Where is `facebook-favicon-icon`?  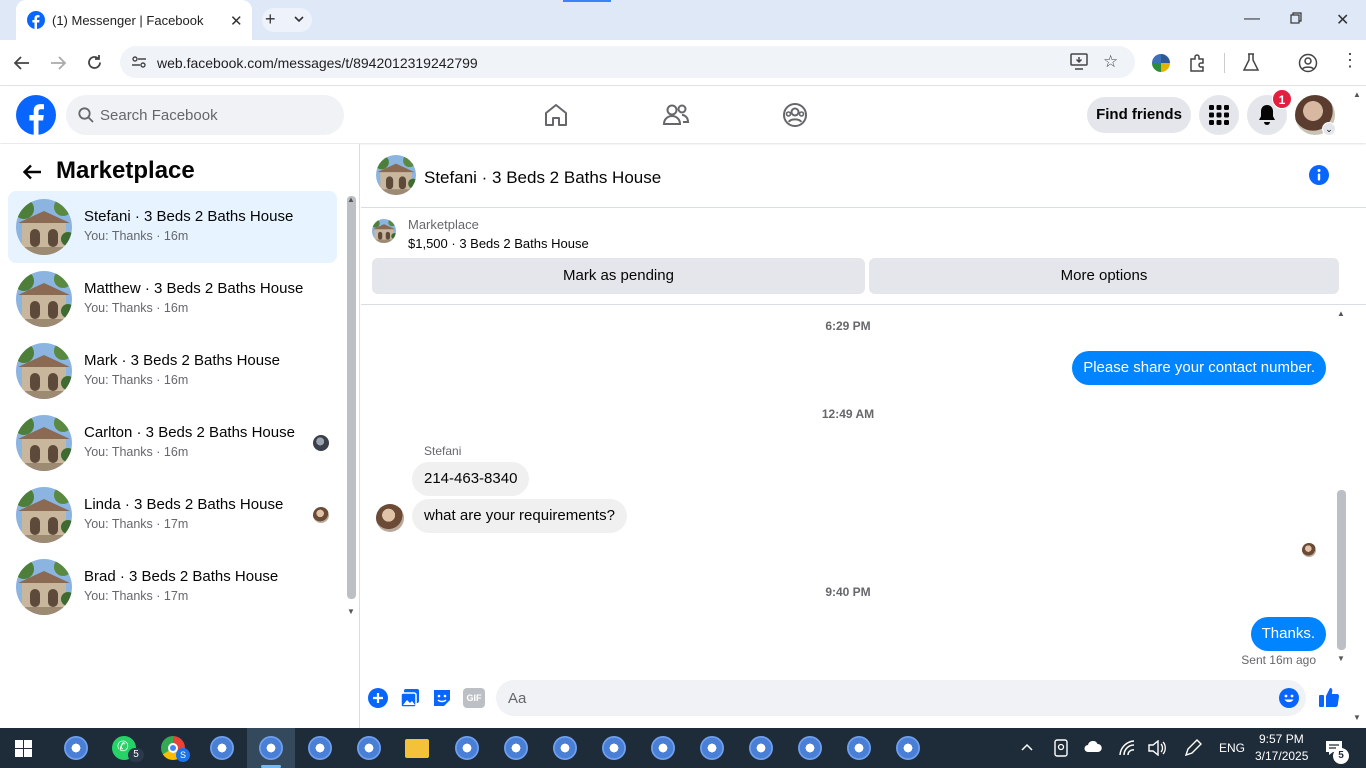 facebook-favicon-icon is located at coordinates (36, 20).